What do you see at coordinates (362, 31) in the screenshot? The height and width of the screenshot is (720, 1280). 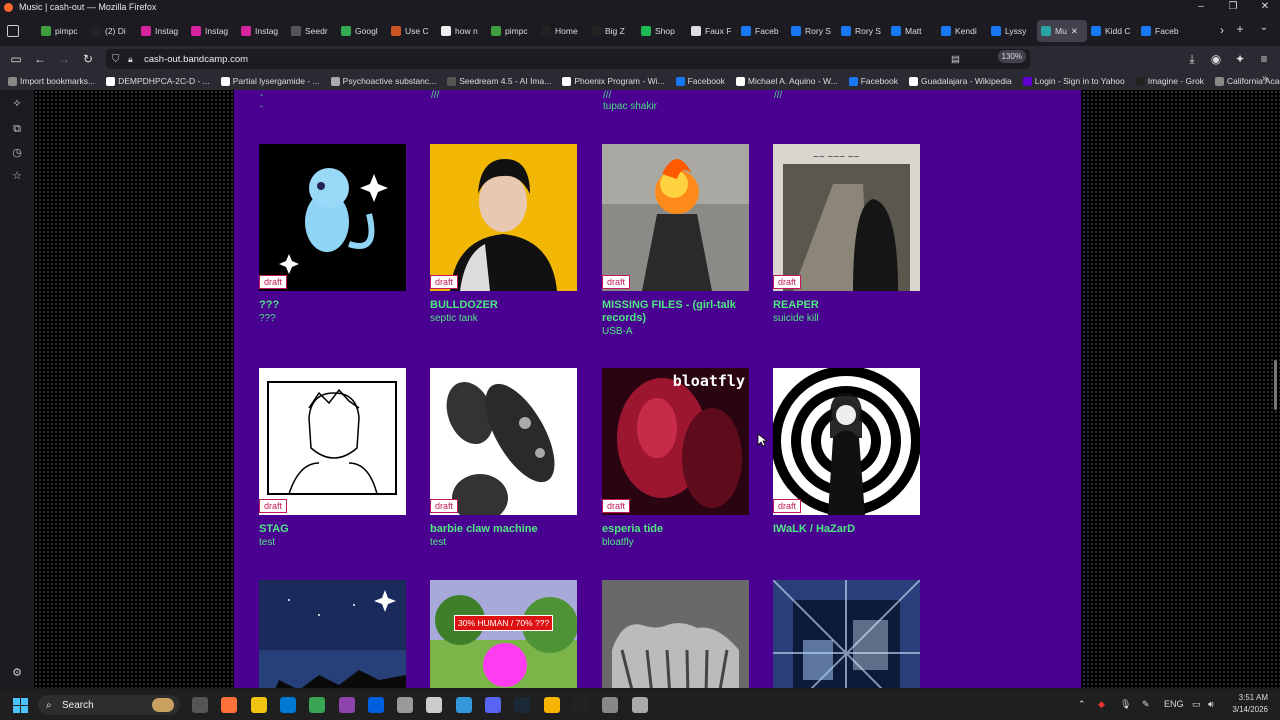 I see `browser-tab: Googl` at bounding box center [362, 31].